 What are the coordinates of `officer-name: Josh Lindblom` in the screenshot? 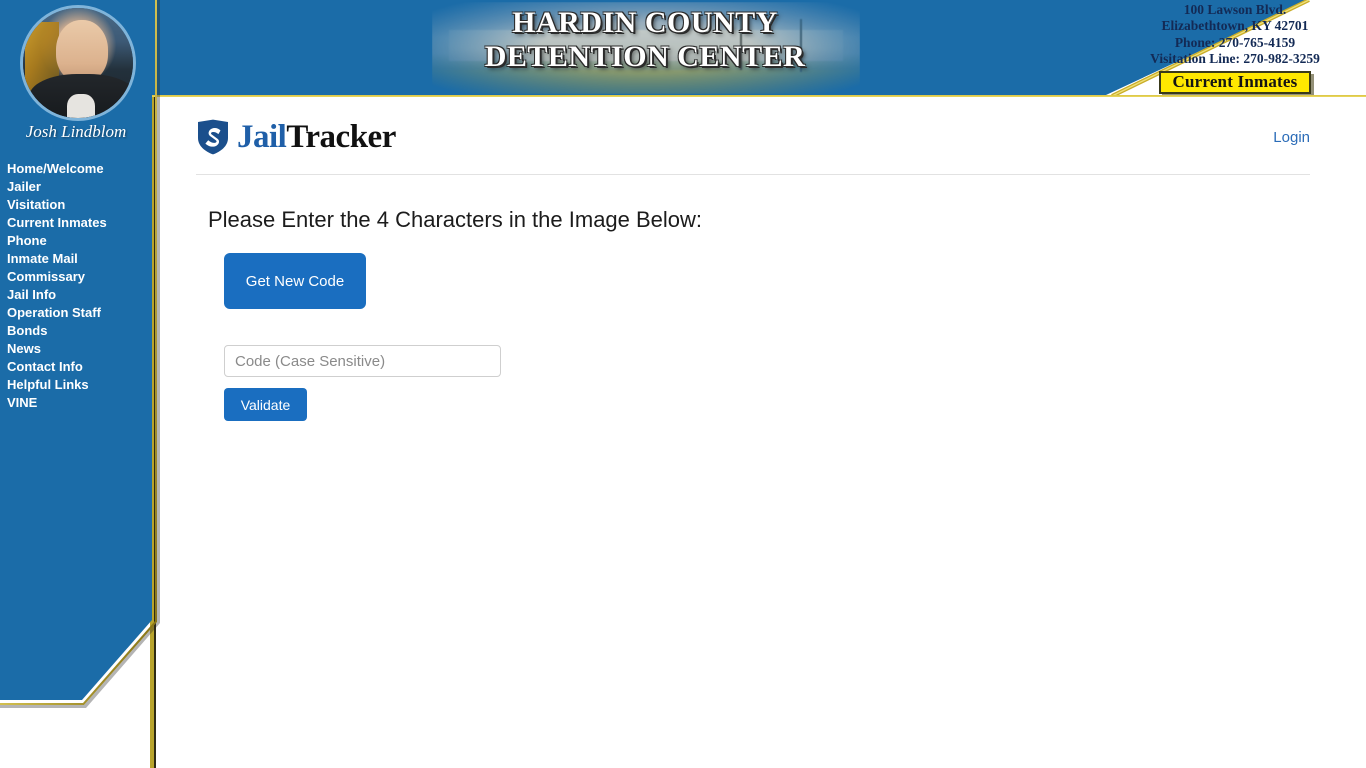 It's located at (76, 131).